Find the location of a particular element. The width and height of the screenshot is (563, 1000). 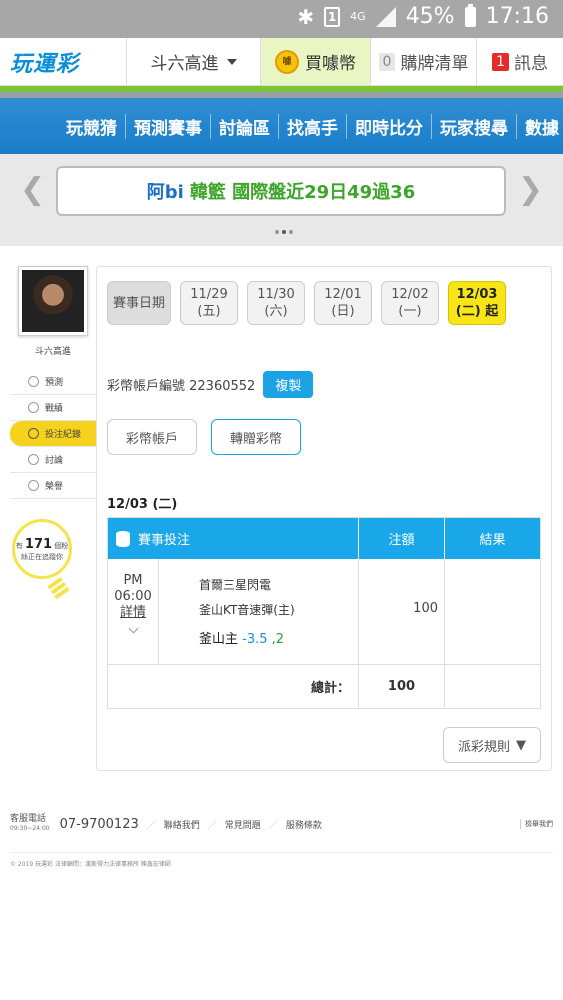

date-tab: 12/01 (日) is located at coordinates (343, 303).